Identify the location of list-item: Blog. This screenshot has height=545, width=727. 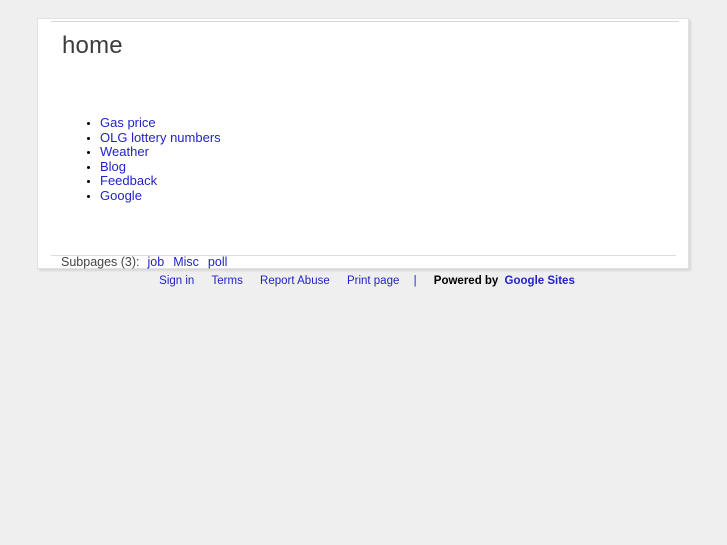
(160, 167).